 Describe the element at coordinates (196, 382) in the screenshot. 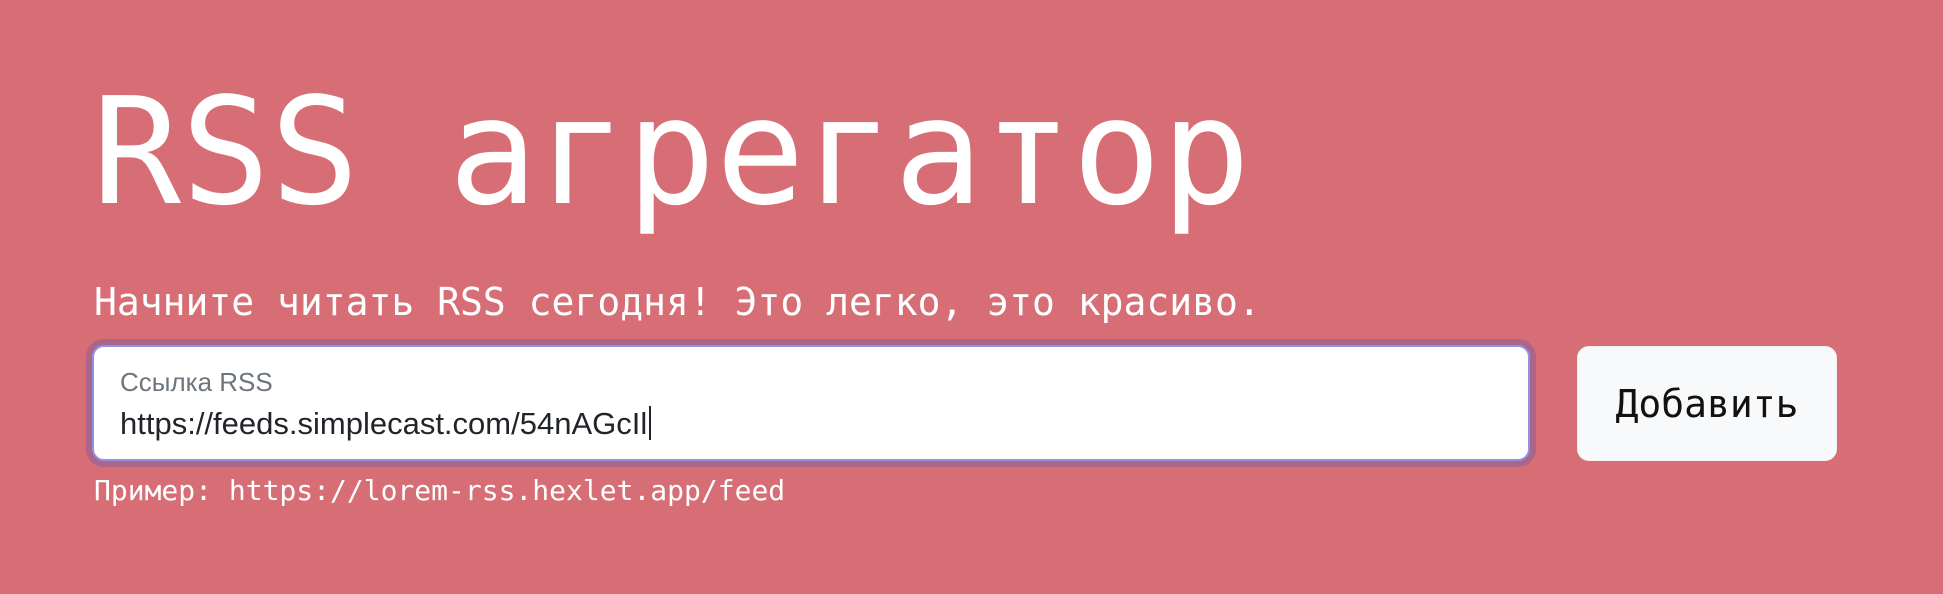

I see `rss-url-label: Ссылка RSS` at that location.